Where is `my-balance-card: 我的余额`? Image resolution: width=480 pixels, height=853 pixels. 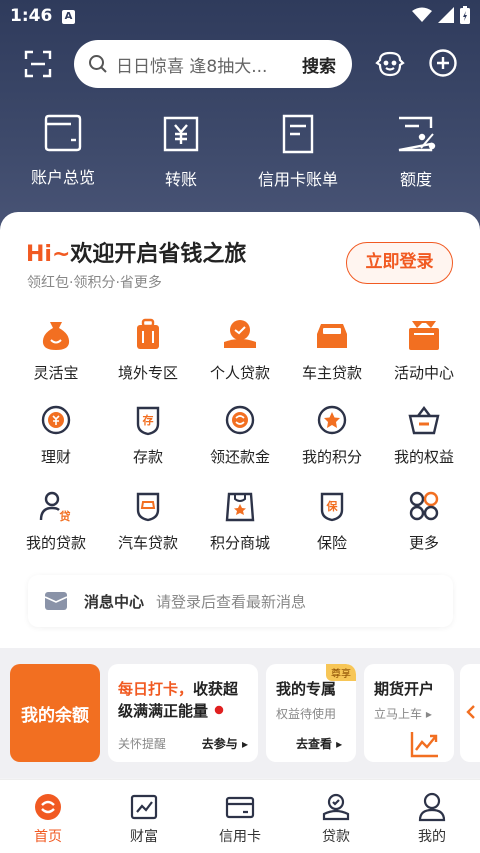 my-balance-card: 我的余额 is located at coordinates (55, 713).